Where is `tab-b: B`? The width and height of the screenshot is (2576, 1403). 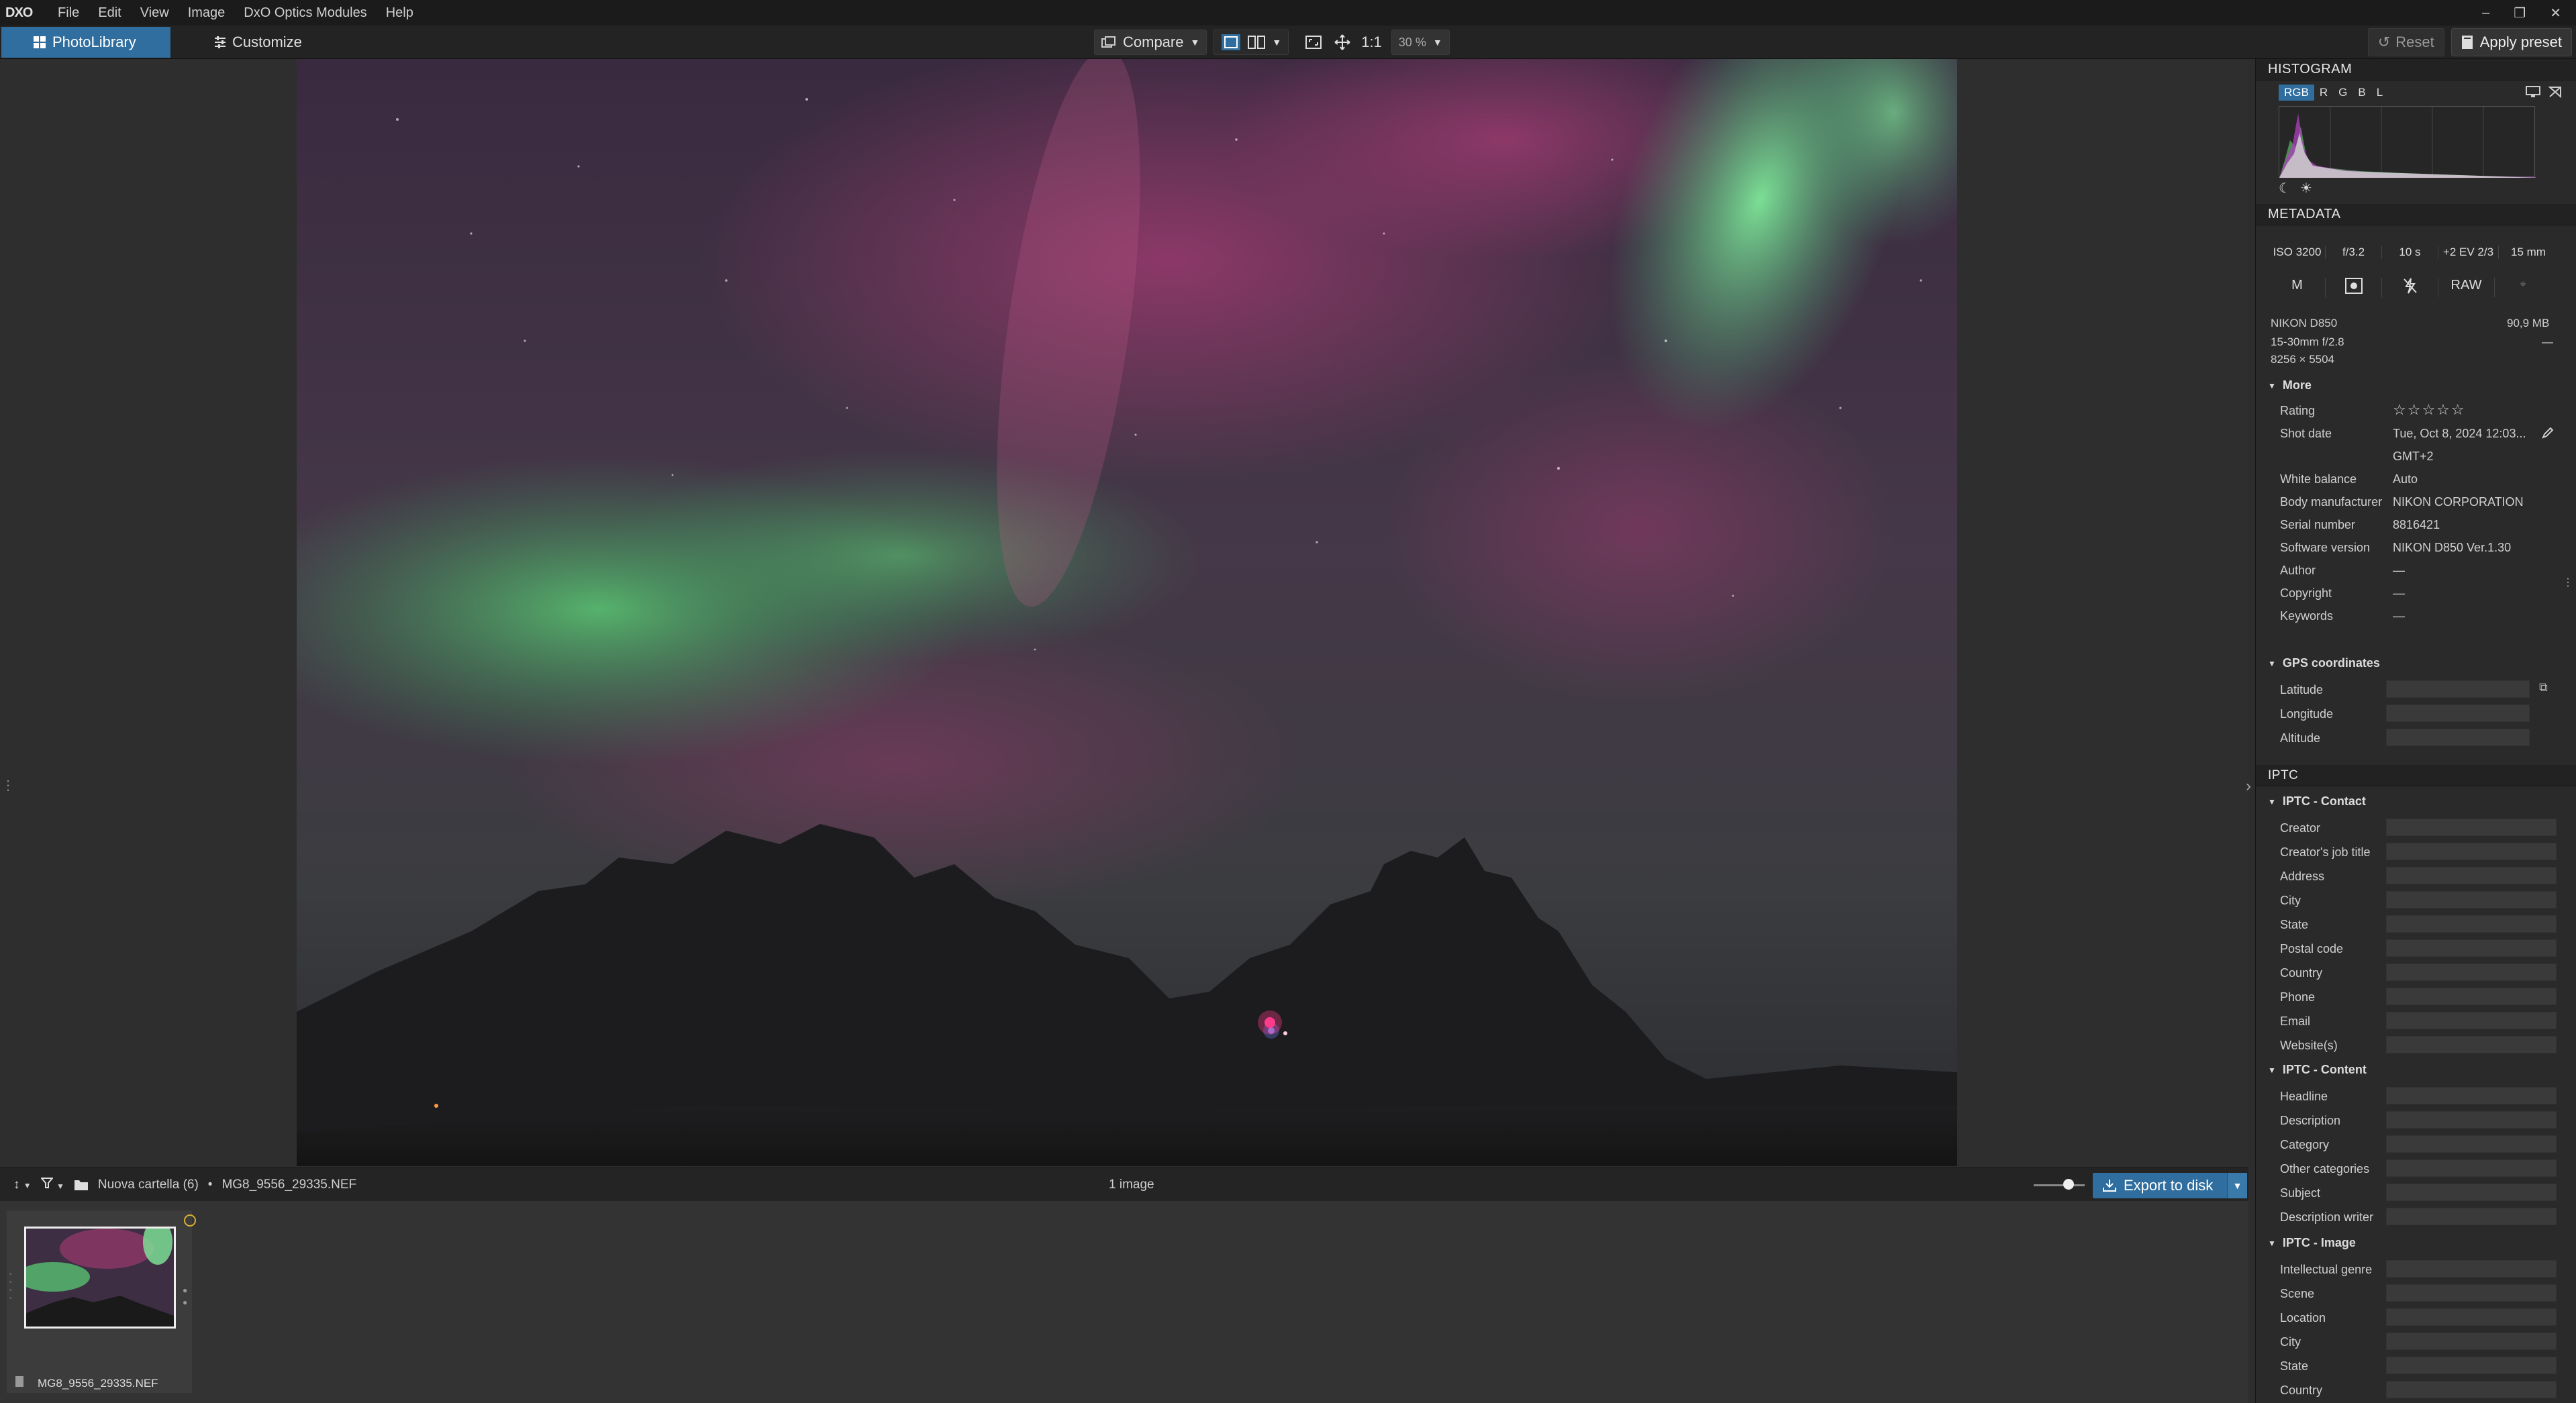
tab-b: B is located at coordinates (2361, 93).